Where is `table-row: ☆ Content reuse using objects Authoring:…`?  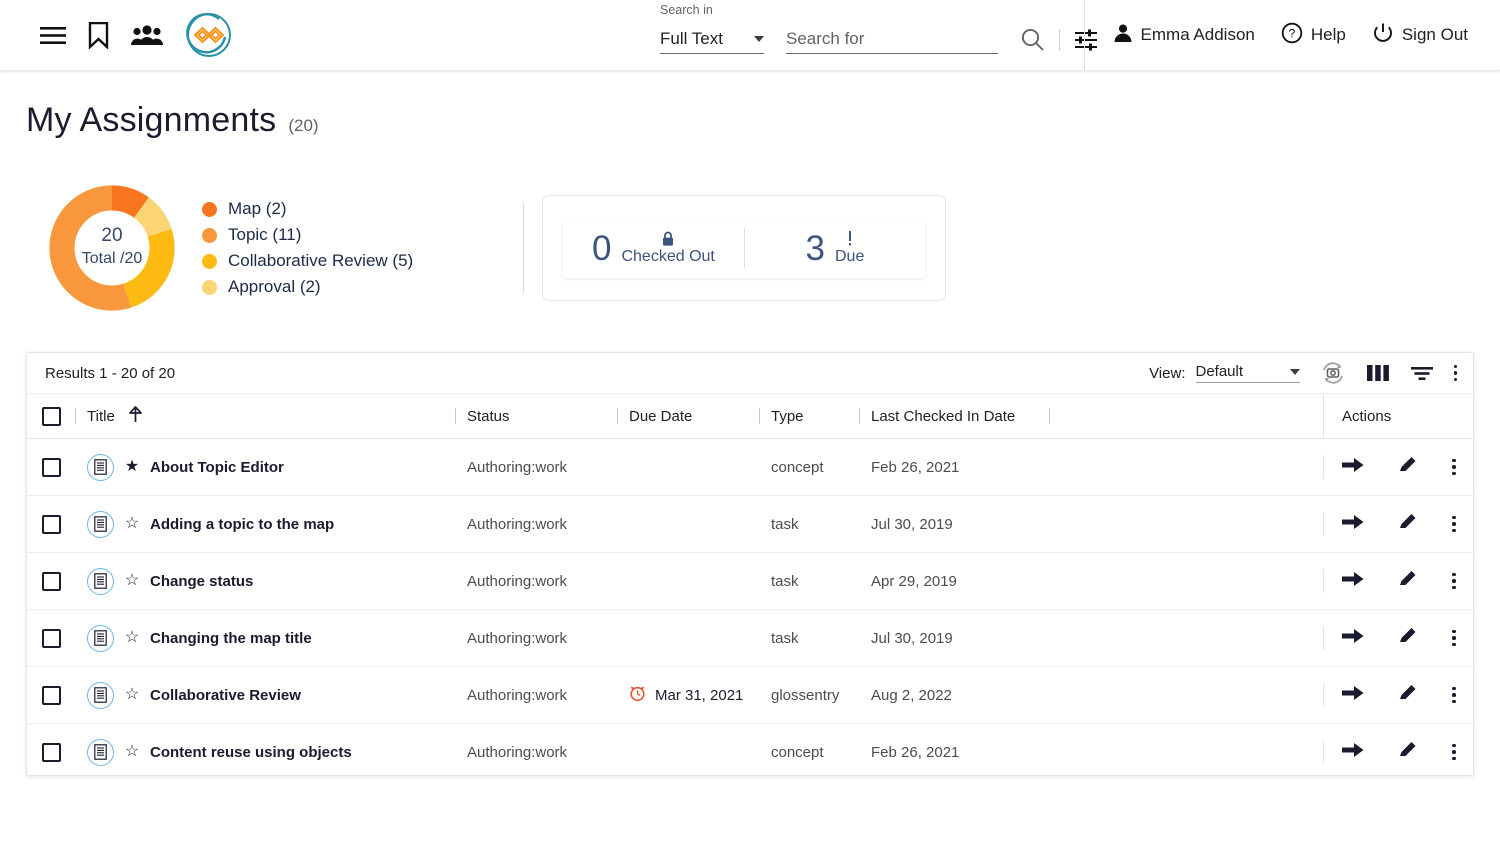
table-row: ☆ Content reuse using objects Authoring:… is located at coordinates (750, 749).